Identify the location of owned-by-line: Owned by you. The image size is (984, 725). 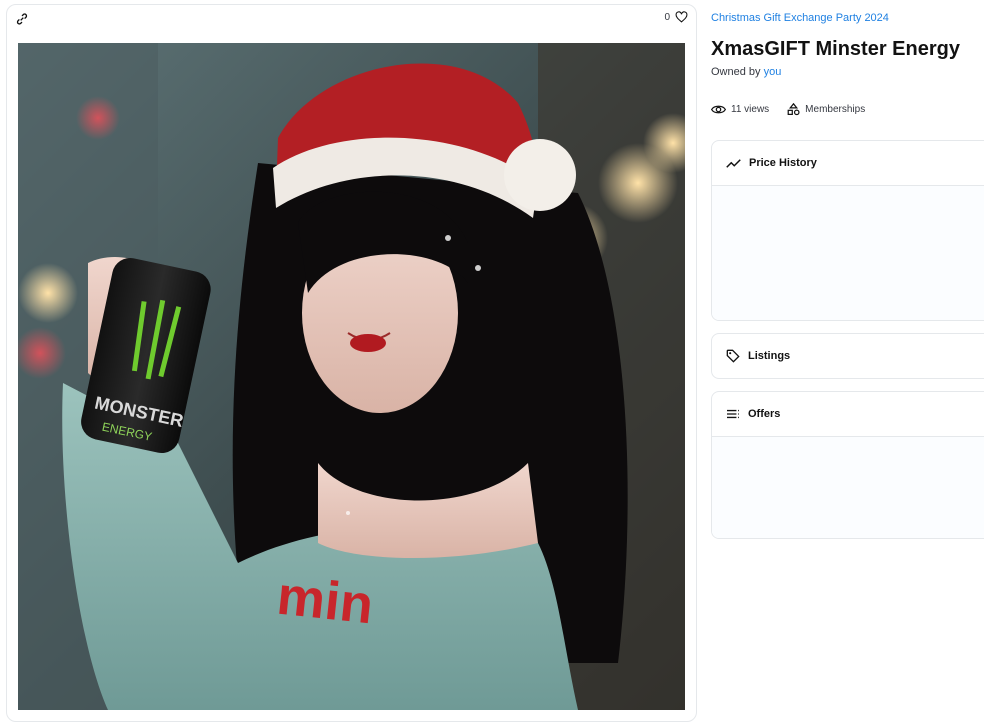
(746, 72).